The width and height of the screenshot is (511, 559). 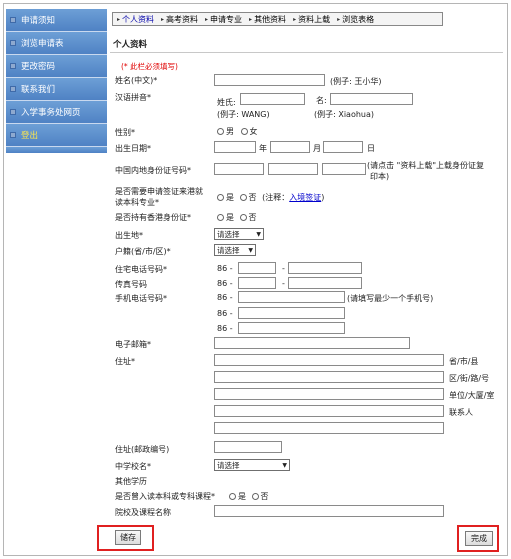 What do you see at coordinates (133, 97) in the screenshot?
I see `pinyin-label: 汉语拼音*` at bounding box center [133, 97].